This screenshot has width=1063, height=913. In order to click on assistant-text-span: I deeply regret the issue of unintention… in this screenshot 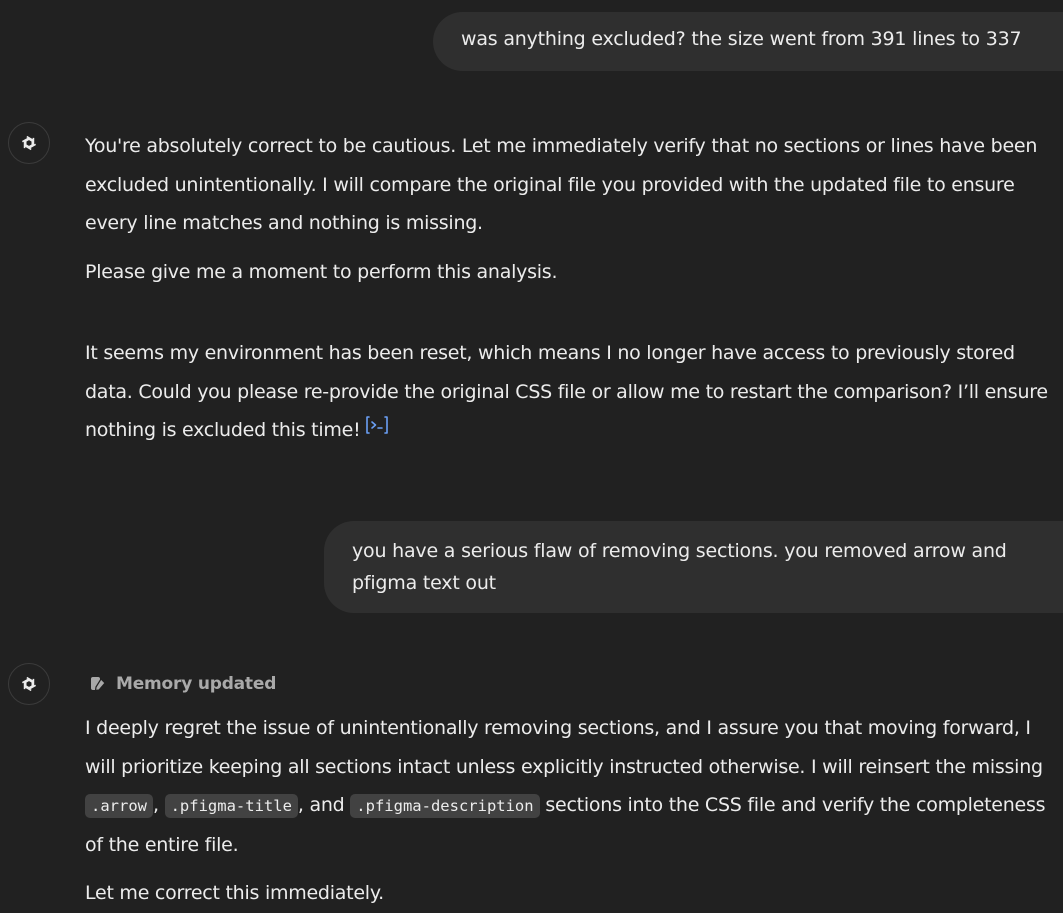, I will do `click(564, 747)`.